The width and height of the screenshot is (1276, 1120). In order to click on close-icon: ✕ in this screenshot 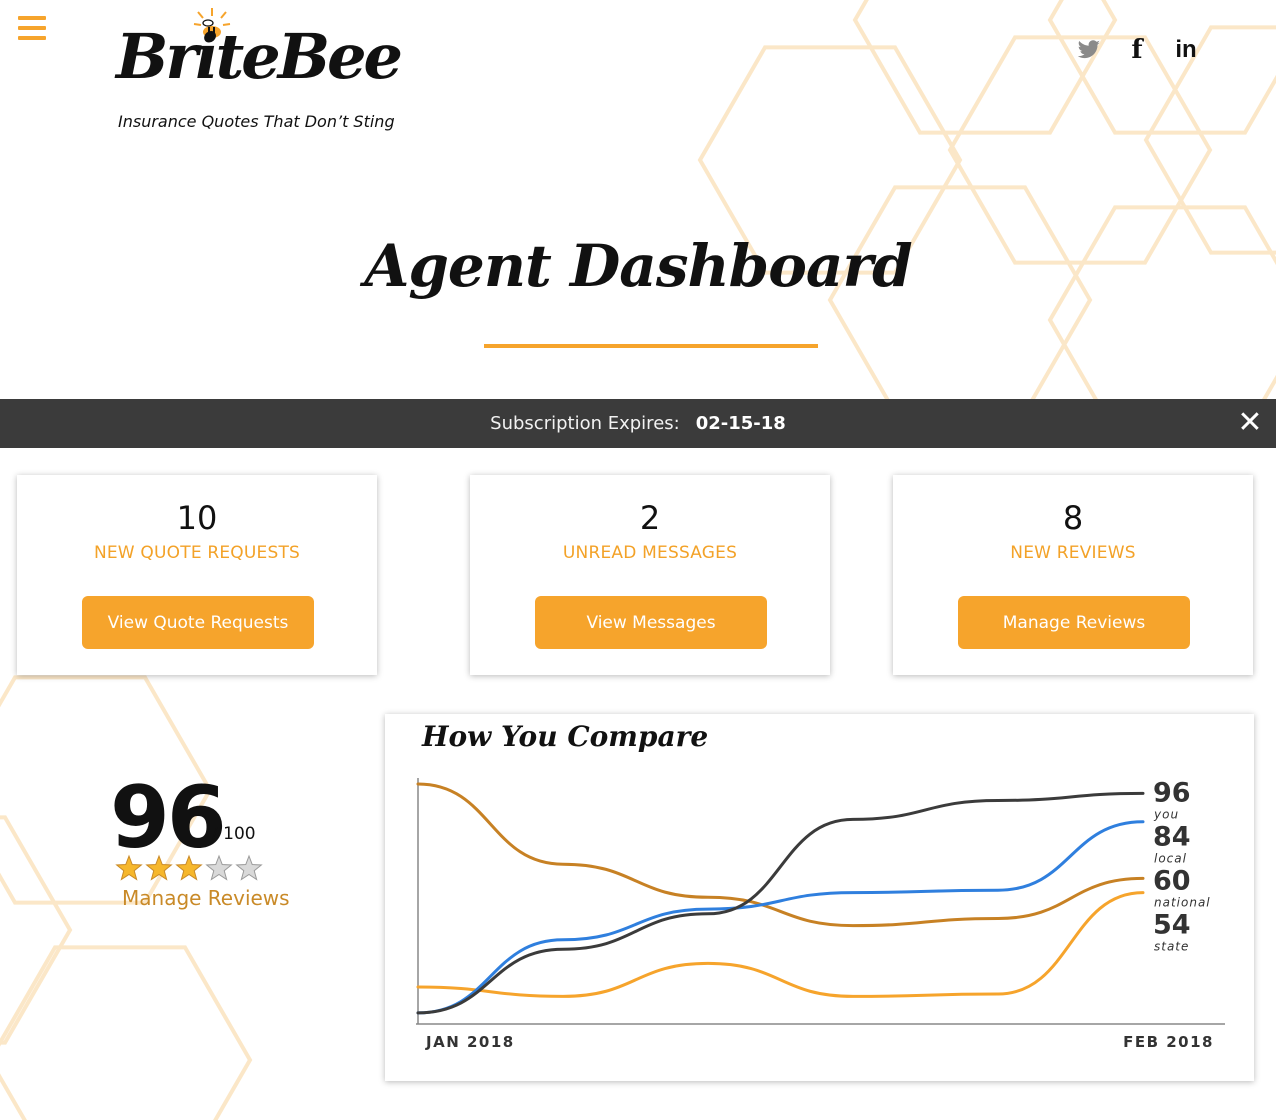, I will do `click(1250, 423)`.